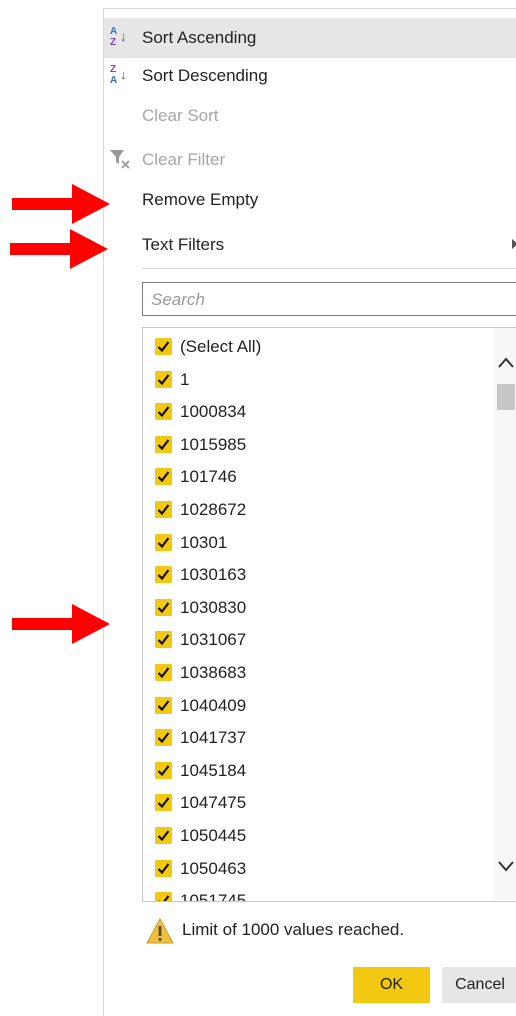 The width and height of the screenshot is (516, 1016). What do you see at coordinates (213, 672) in the screenshot?
I see `list-item-label: 1038683` at bounding box center [213, 672].